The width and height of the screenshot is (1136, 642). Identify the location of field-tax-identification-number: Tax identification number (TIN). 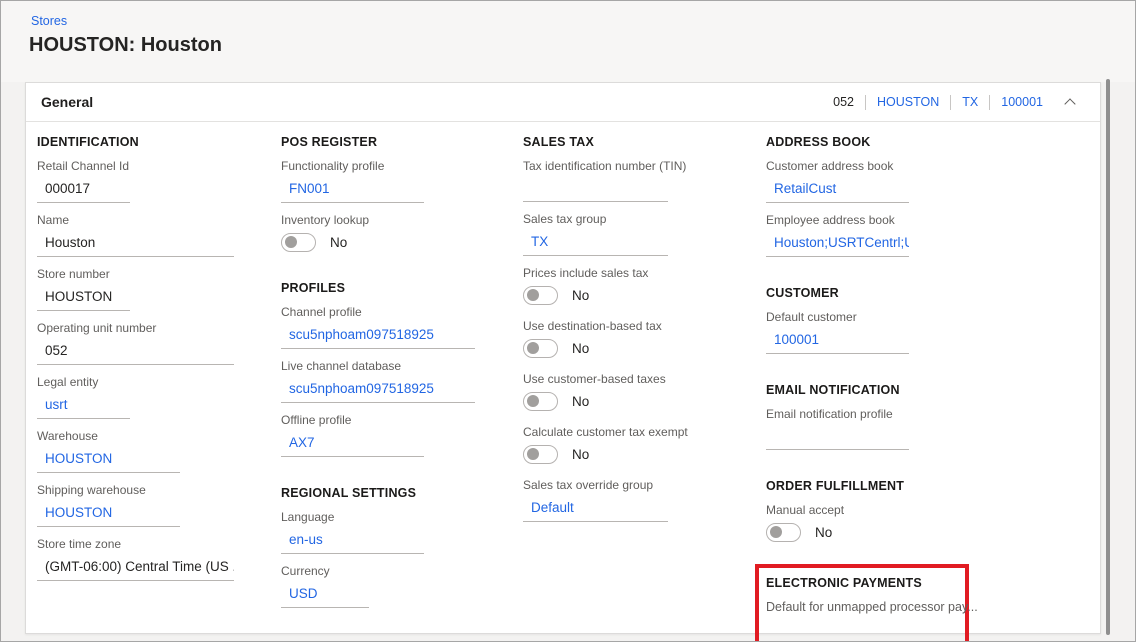
(636, 180).